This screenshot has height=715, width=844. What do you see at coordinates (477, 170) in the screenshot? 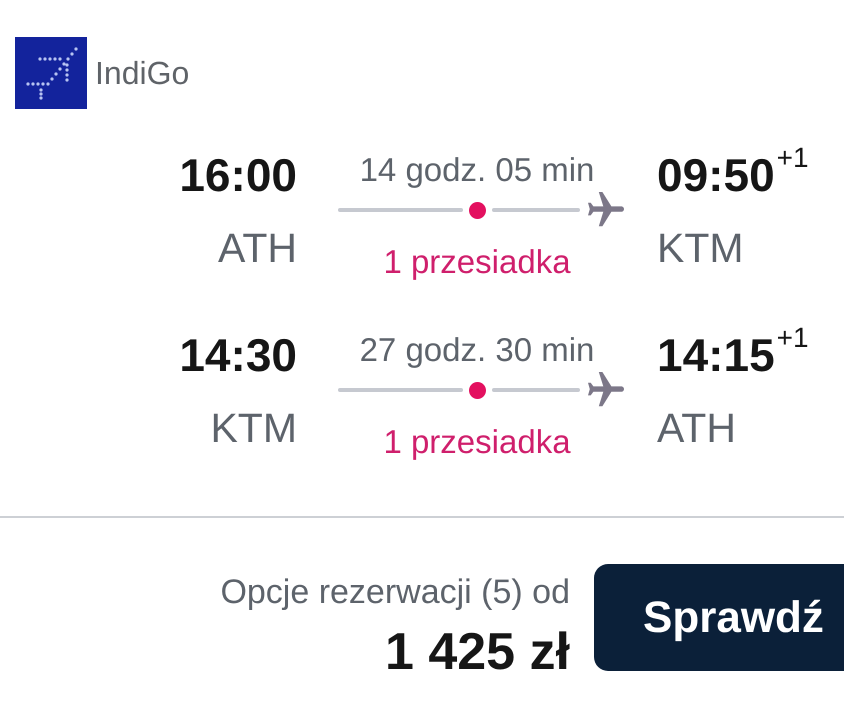
I see `flight-duration: 14 godz. 05 min` at bounding box center [477, 170].